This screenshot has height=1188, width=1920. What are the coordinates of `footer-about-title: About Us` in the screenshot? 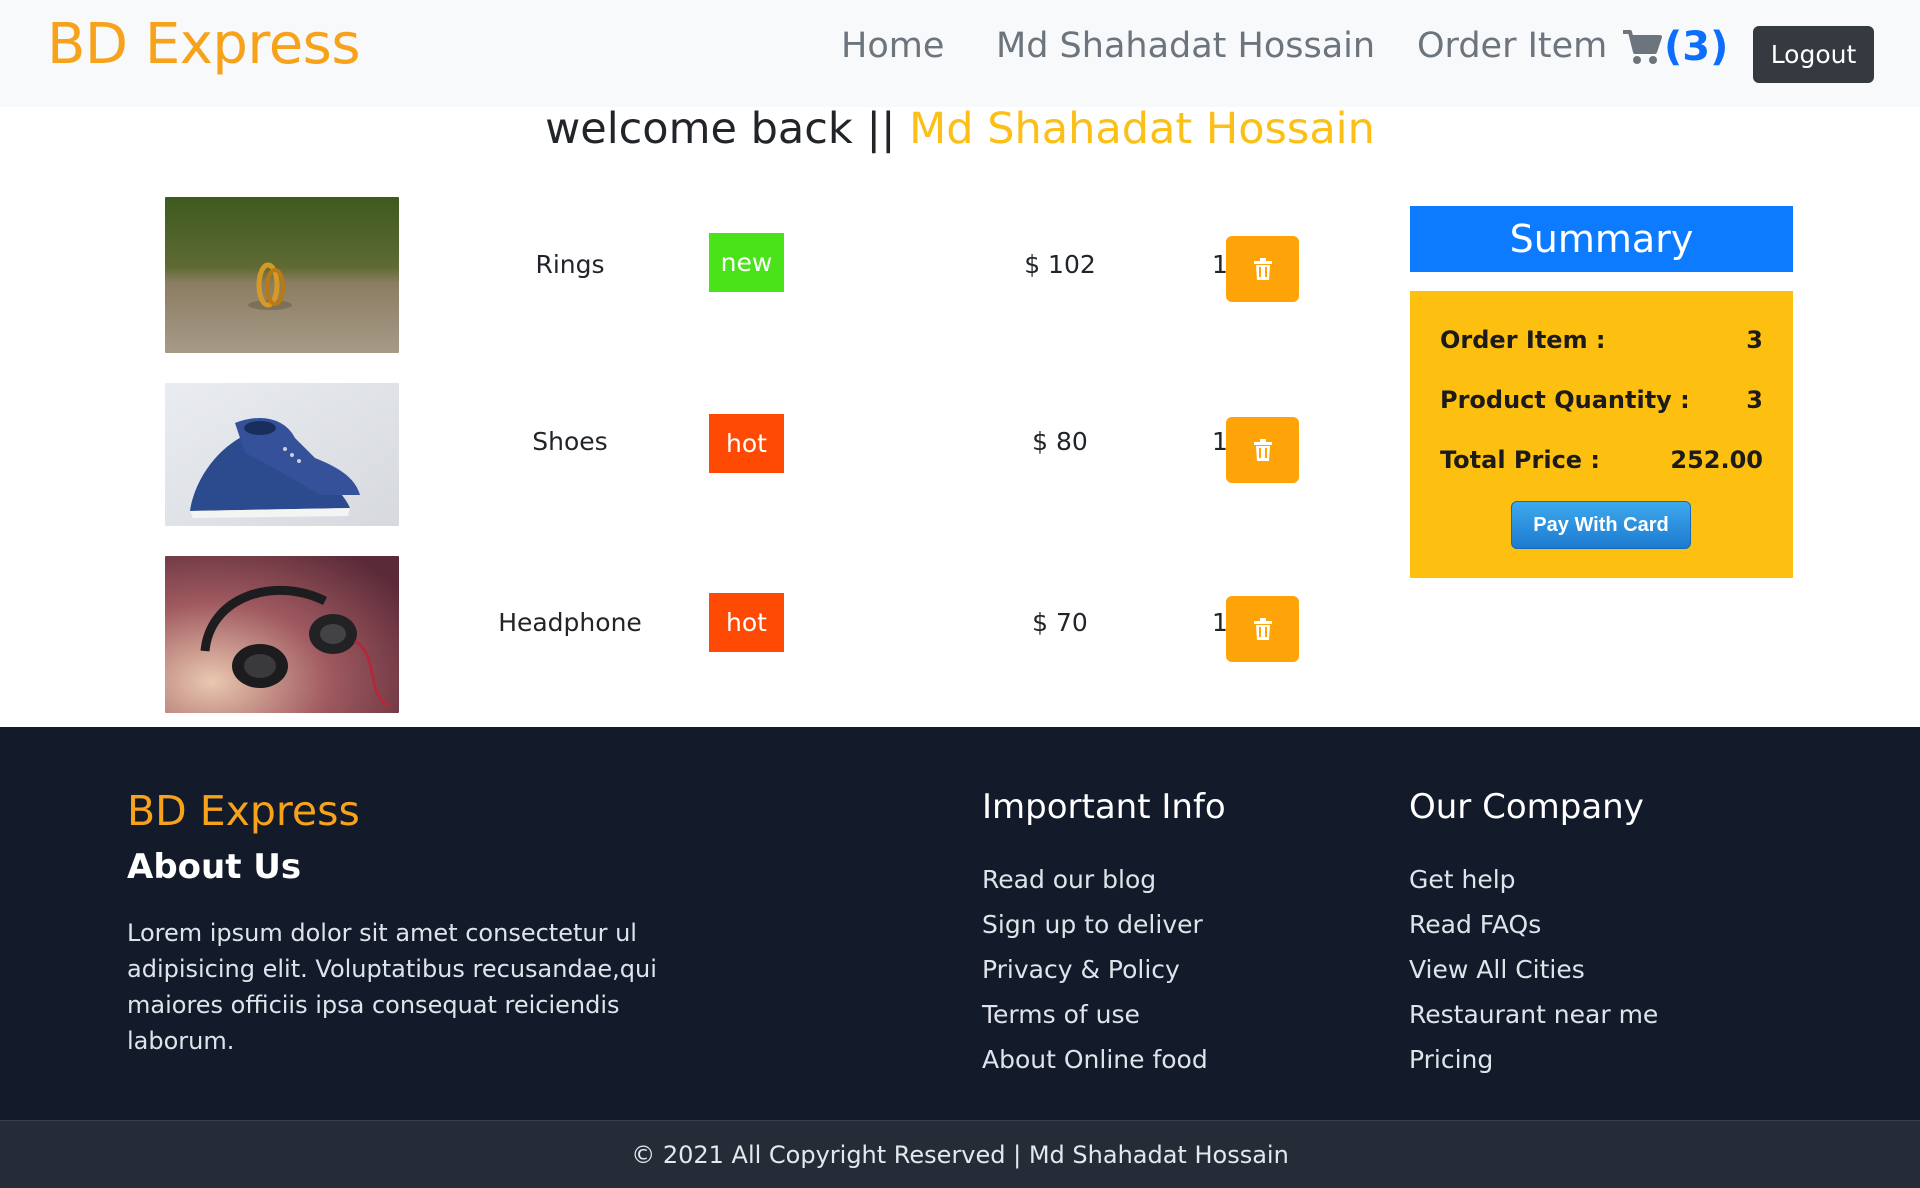 It's located at (214, 867).